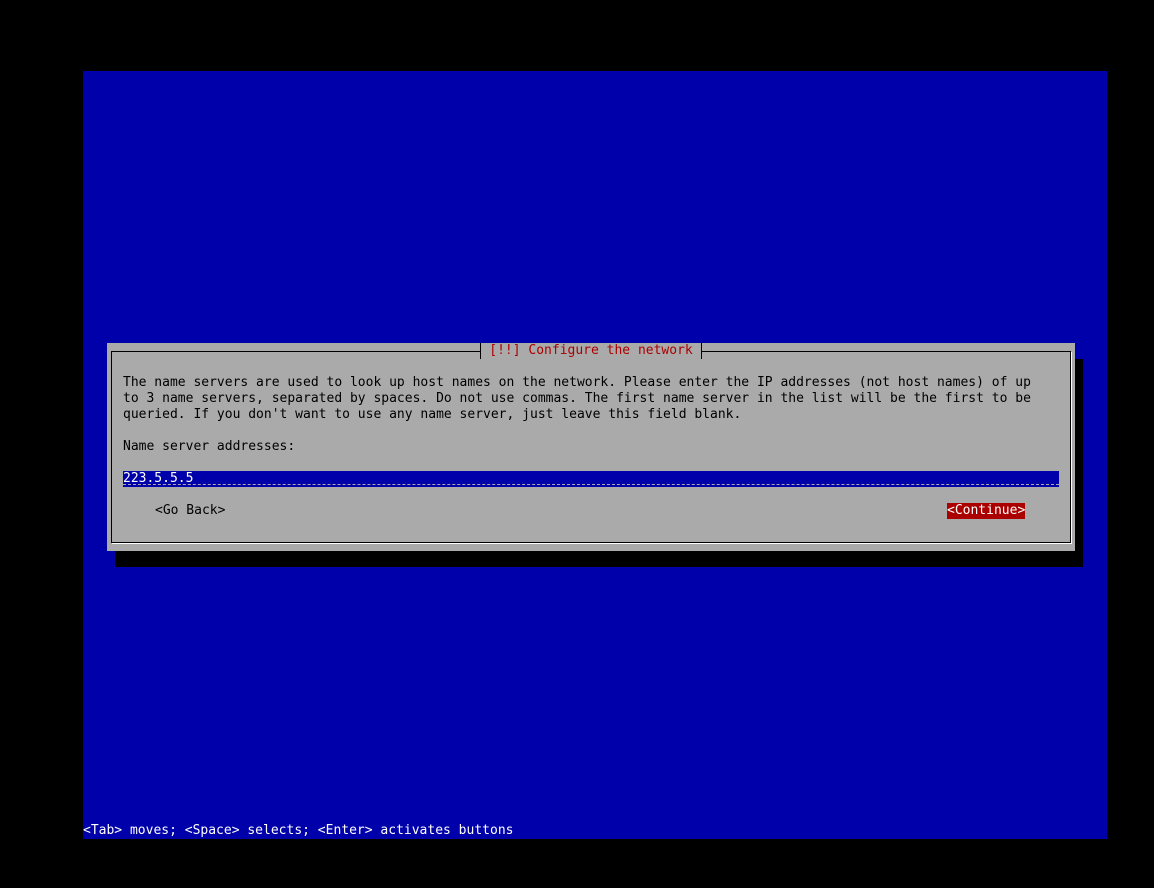 Image resolution: width=1154 pixels, height=888 pixels. What do you see at coordinates (591, 479) in the screenshot?
I see `name-server-input: 223.5.5.5` at bounding box center [591, 479].